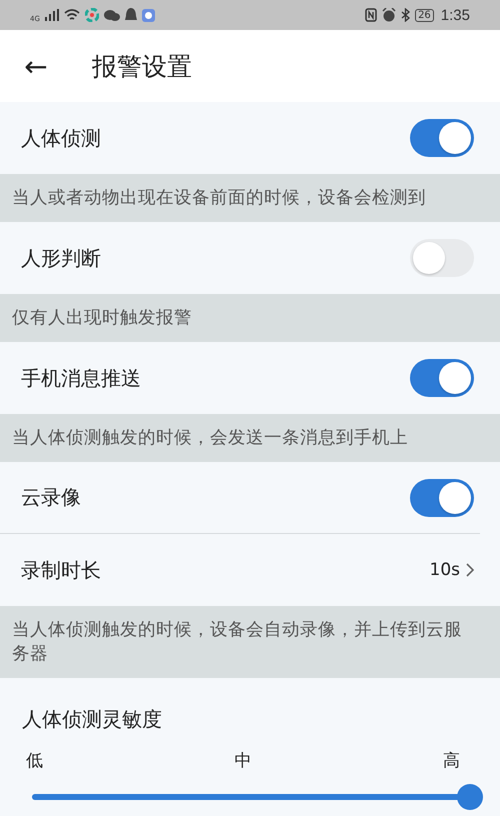 This screenshot has height=816, width=500. I want to click on alarm-icon, so click(389, 15).